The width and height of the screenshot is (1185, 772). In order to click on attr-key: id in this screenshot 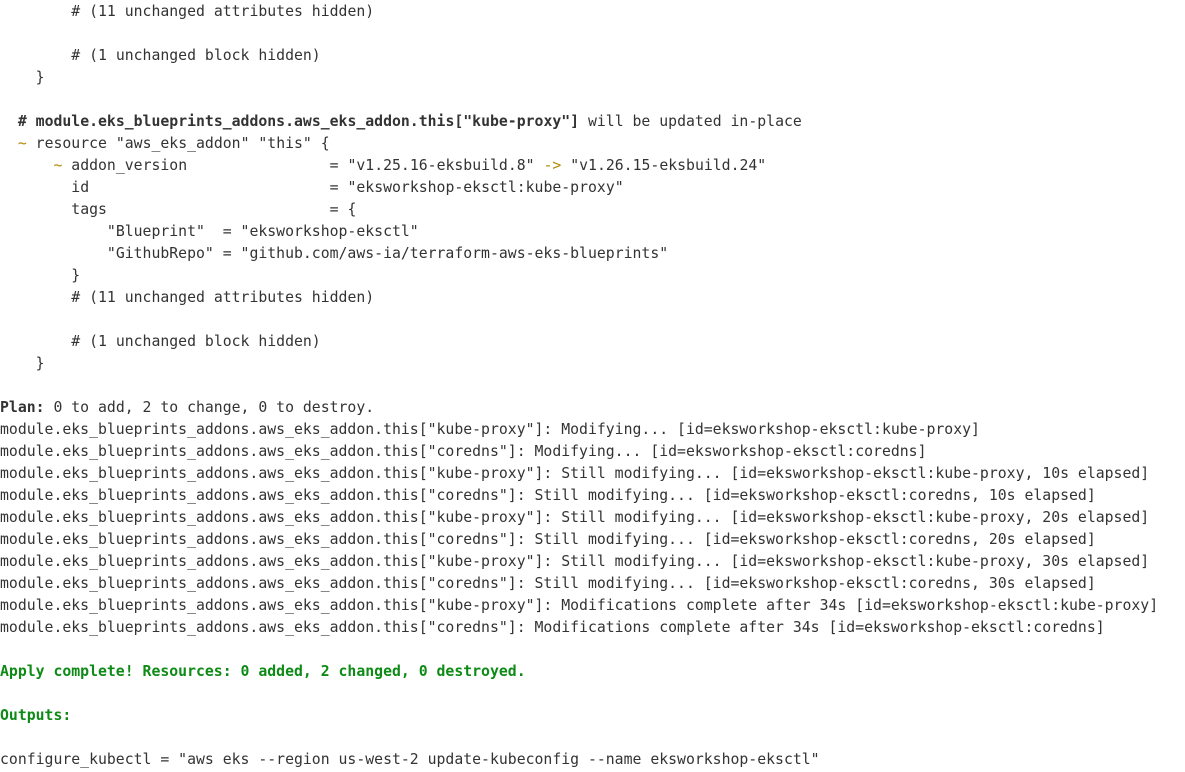, I will do `click(80, 187)`.